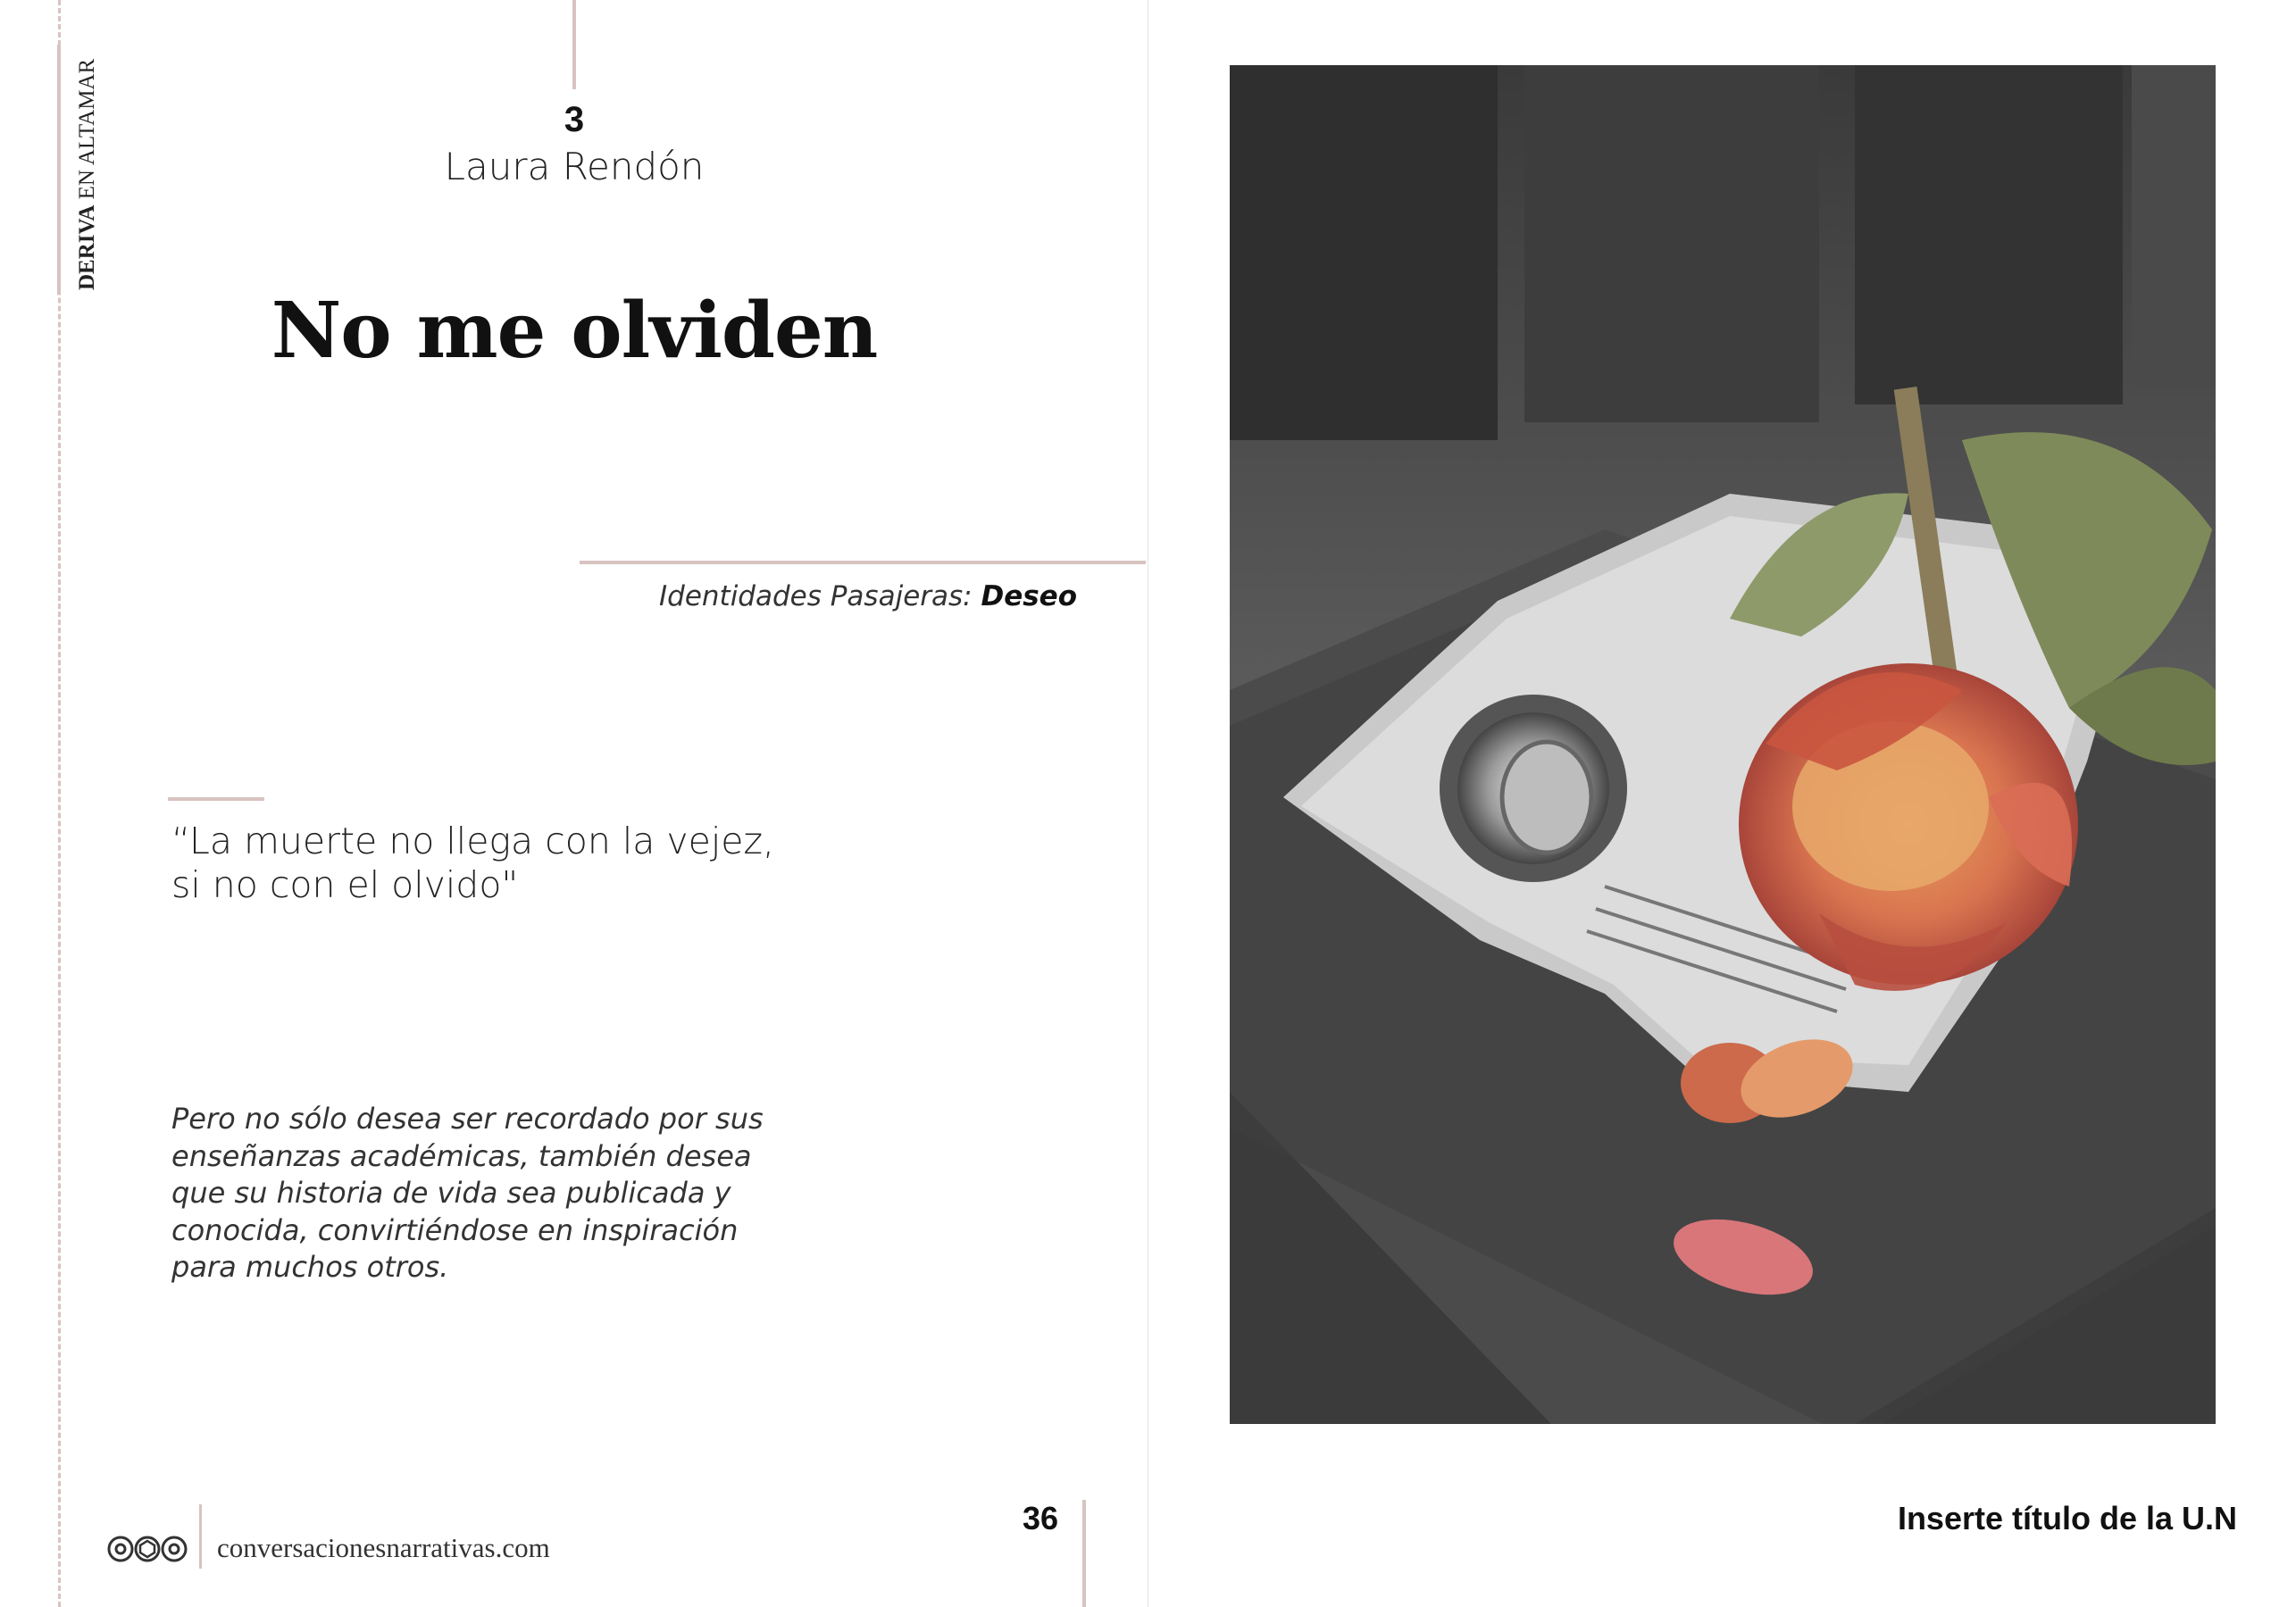  I want to click on quote-line: “La muerte no llega con la vejez,, so click(473, 841).